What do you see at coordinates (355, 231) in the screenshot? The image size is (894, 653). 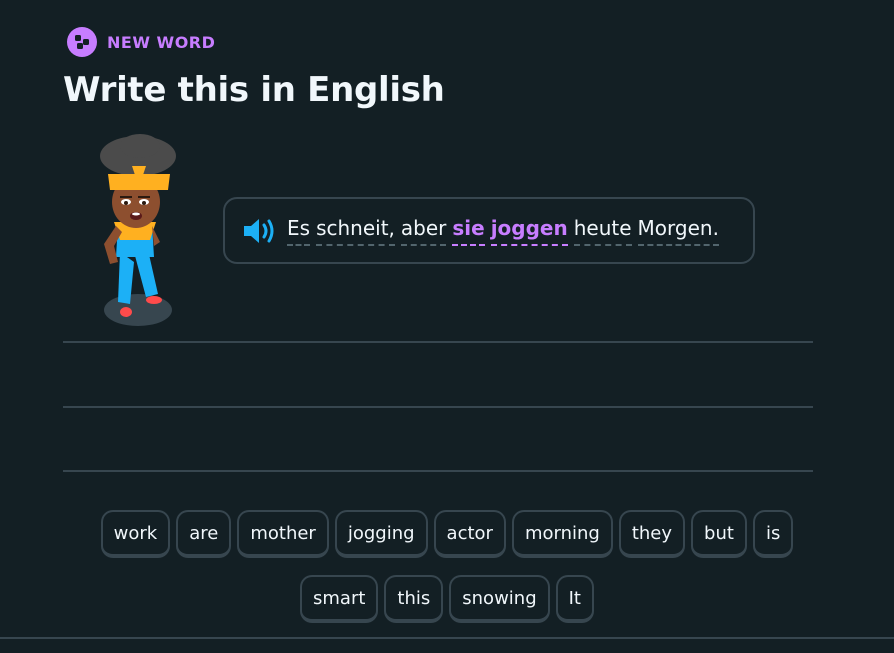 I see `prompt-word: schneit,` at bounding box center [355, 231].